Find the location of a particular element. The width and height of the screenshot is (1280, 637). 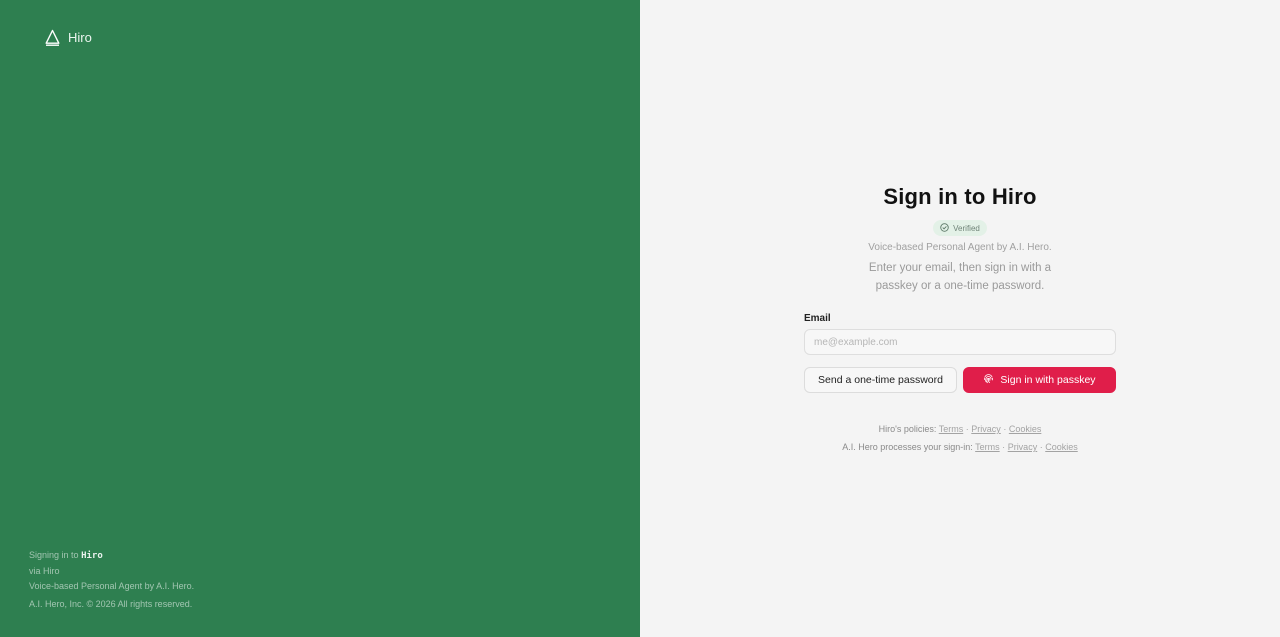

aihero-cookies-link: Cookies is located at coordinates (1061, 447).